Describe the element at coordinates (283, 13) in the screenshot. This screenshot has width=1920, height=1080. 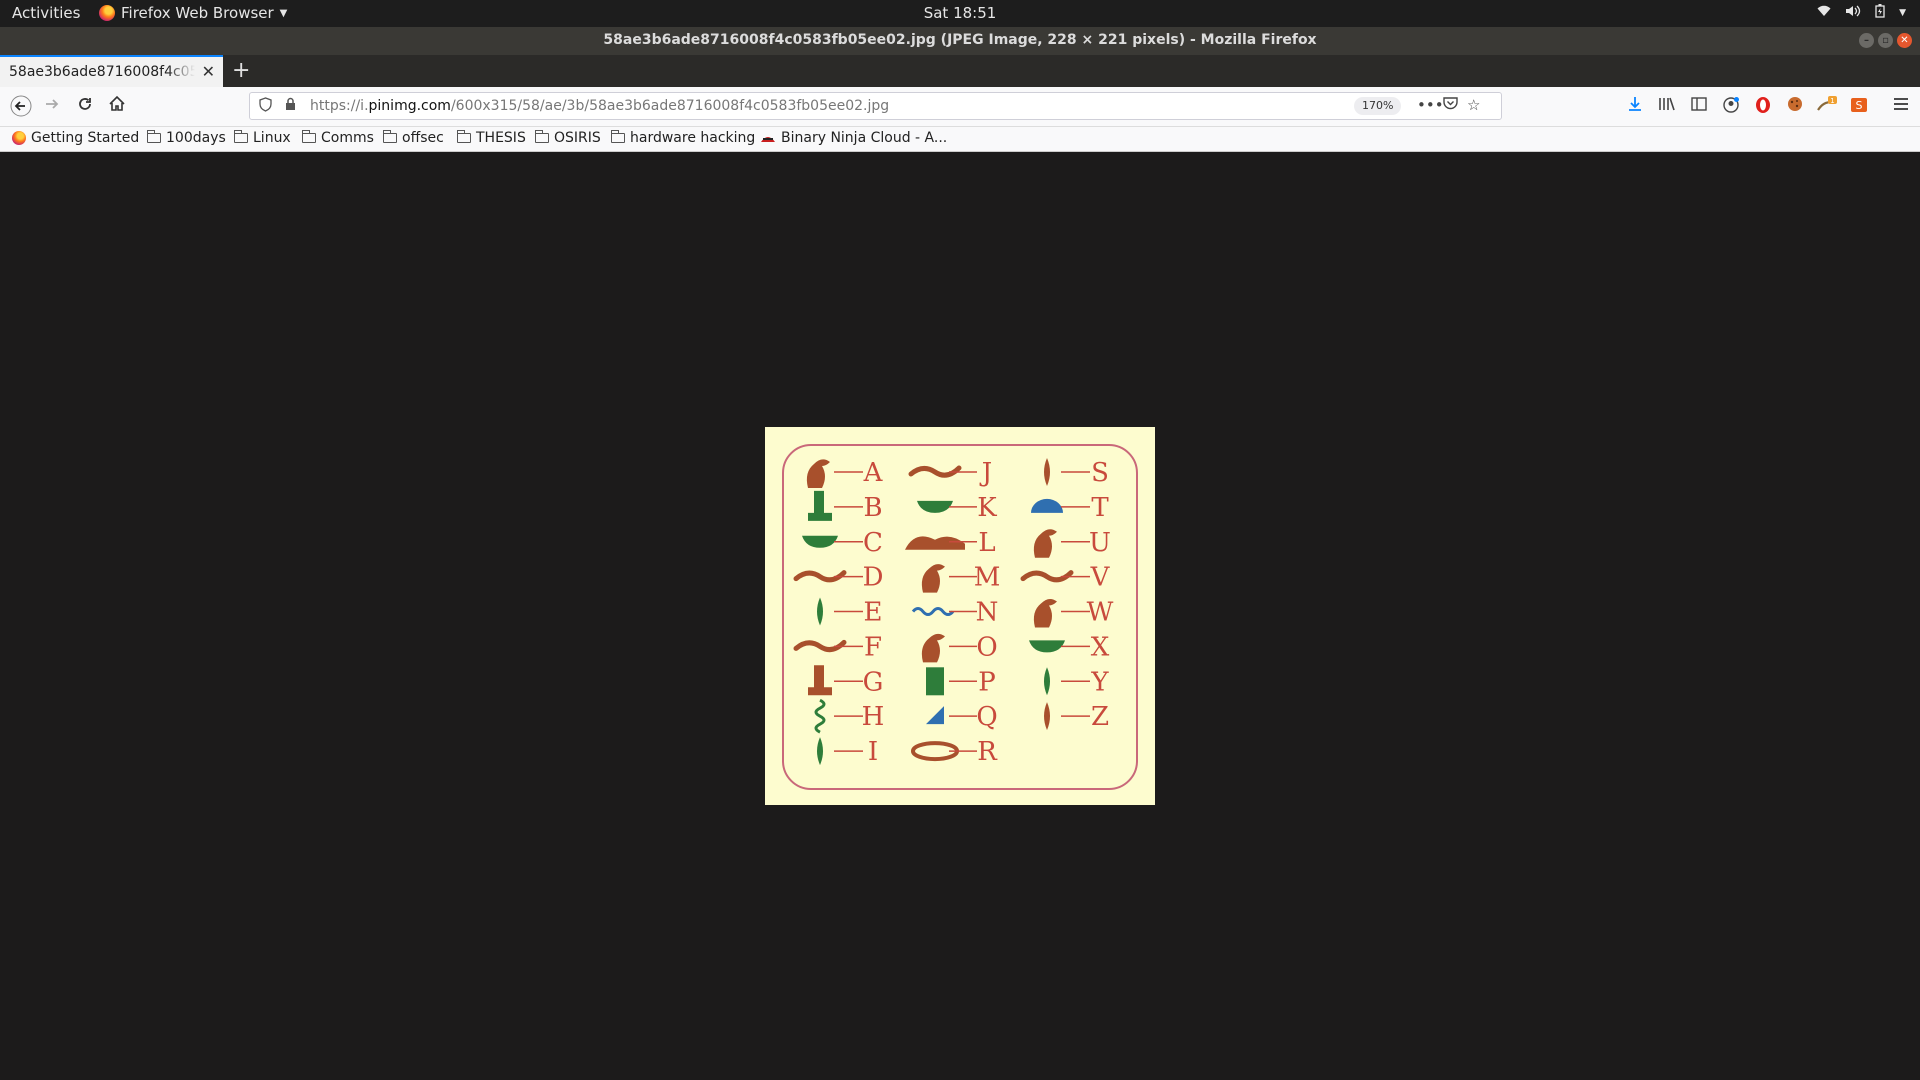
I see `caret-down-icon: ▼` at that location.